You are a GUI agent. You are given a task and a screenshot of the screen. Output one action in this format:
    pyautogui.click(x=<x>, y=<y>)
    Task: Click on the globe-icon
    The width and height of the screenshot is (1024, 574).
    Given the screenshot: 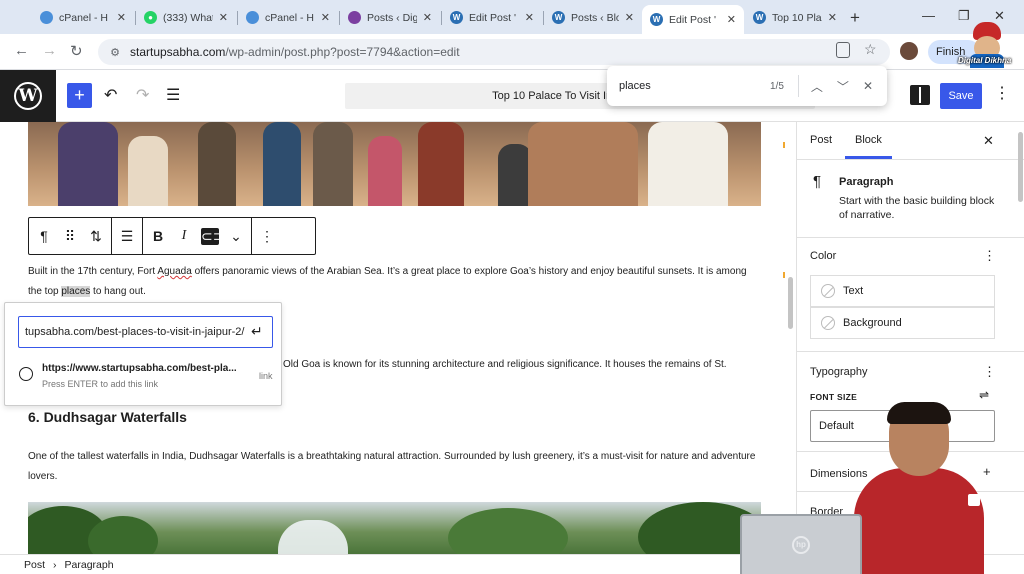 What is the action you would take?
    pyautogui.click(x=26, y=374)
    